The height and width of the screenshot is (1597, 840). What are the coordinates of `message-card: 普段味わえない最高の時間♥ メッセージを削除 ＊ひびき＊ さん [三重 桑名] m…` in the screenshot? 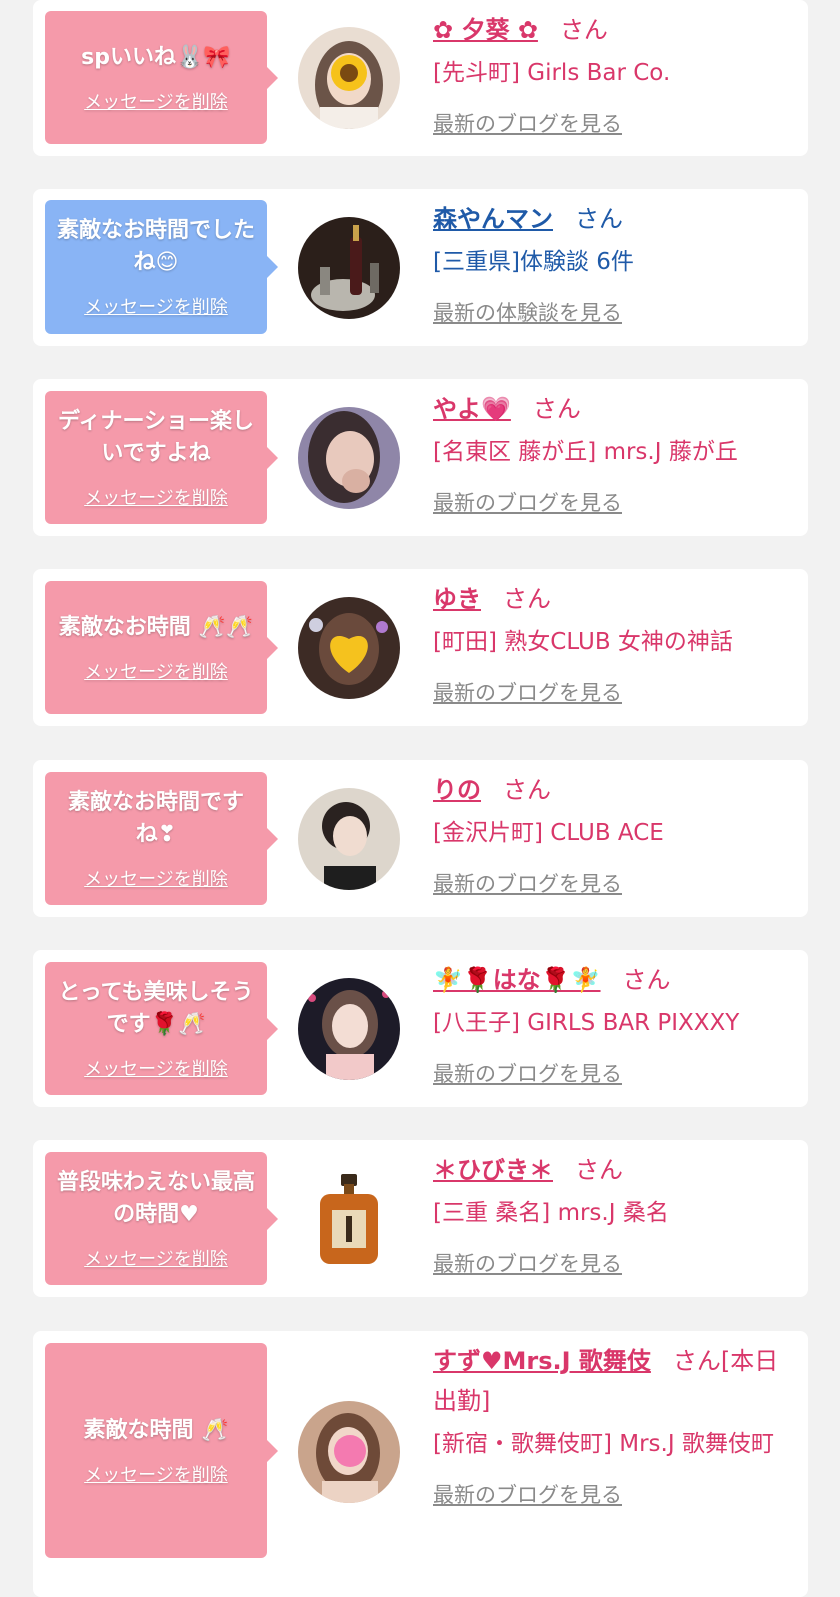 It's located at (420, 1218).